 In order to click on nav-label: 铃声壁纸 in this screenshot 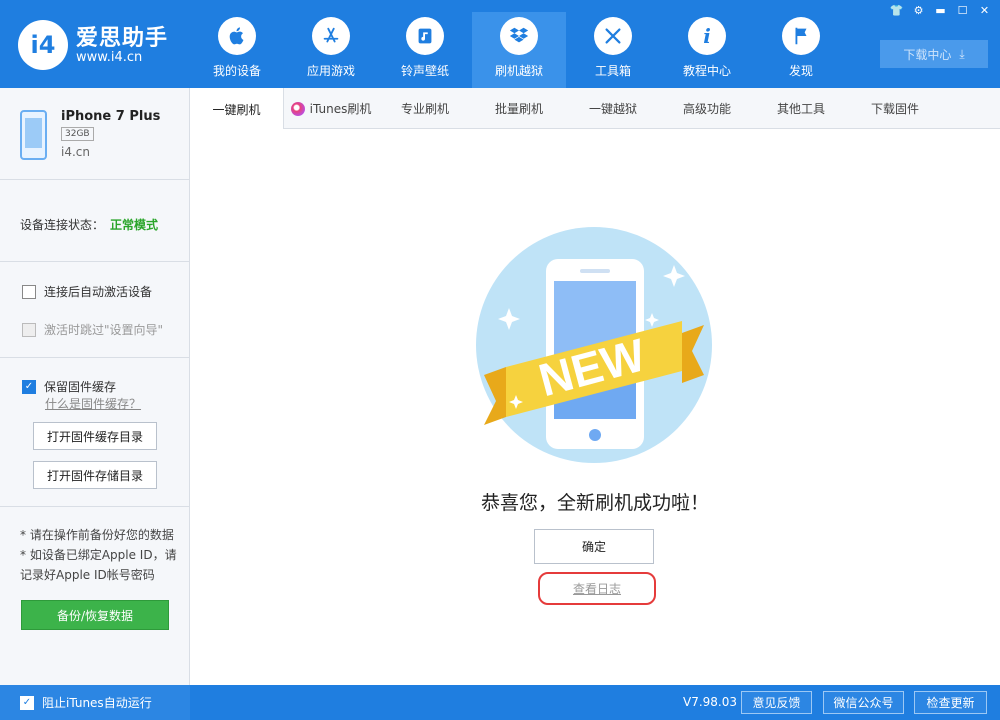, I will do `click(424, 71)`.